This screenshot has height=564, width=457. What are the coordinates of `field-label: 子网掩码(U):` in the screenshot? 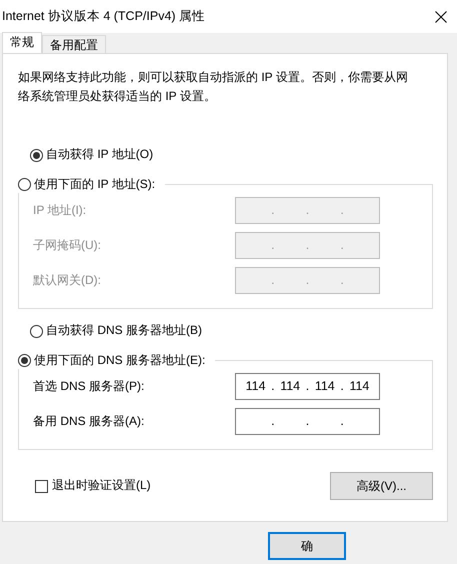 It's located at (67, 246).